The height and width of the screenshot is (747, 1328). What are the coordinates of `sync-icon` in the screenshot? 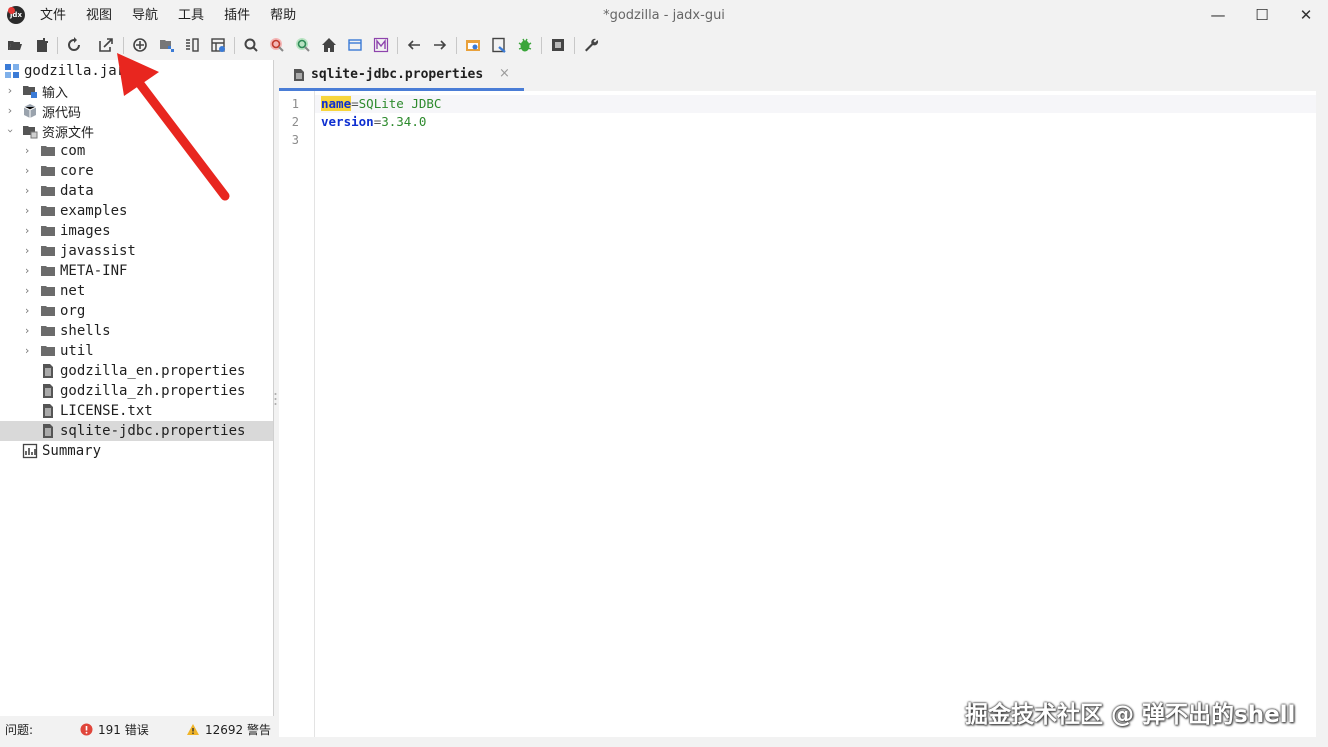 It's located at (140, 45).